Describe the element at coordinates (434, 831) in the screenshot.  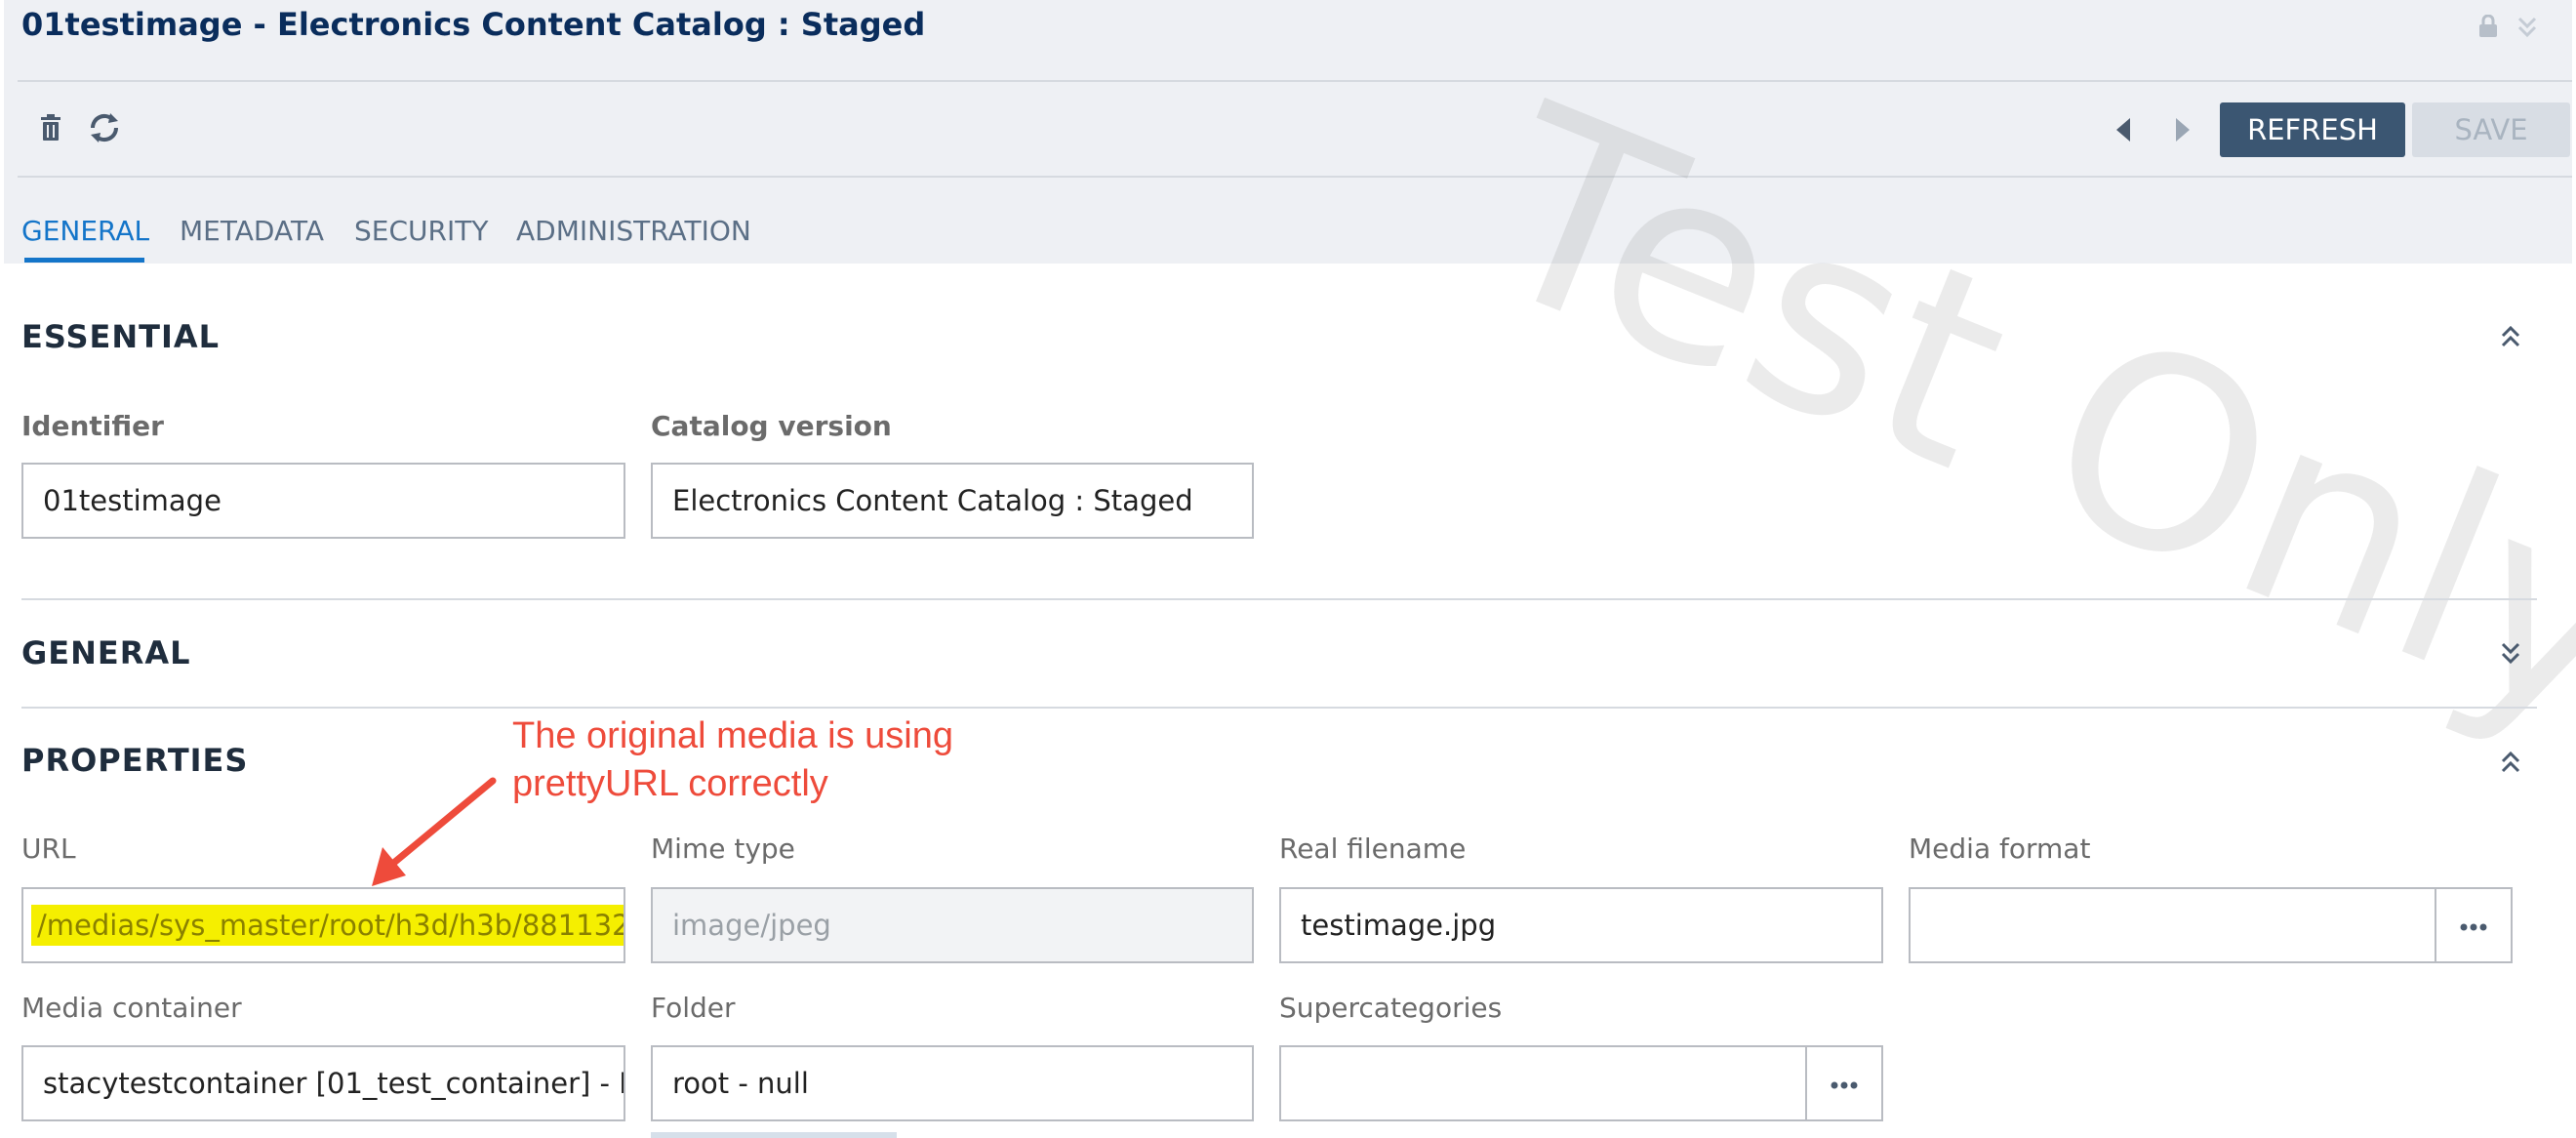
I see `annotation-arrow` at that location.